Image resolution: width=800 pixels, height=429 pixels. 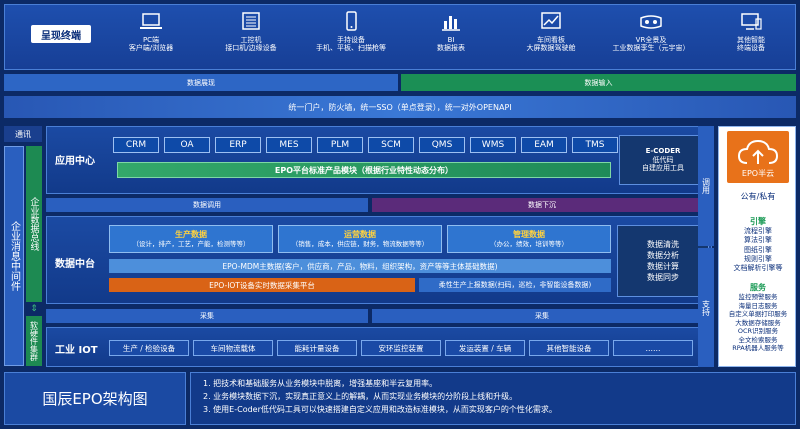 What do you see at coordinates (493, 145) in the screenshot?
I see `app-wms: WMS` at bounding box center [493, 145].